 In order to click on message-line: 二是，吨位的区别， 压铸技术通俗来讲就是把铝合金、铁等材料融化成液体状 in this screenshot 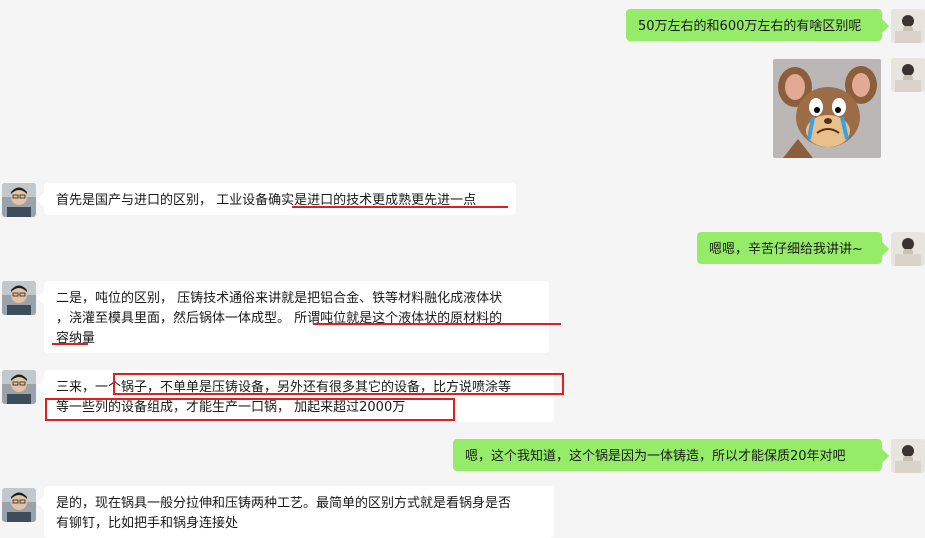, I will do `click(279, 298)`.